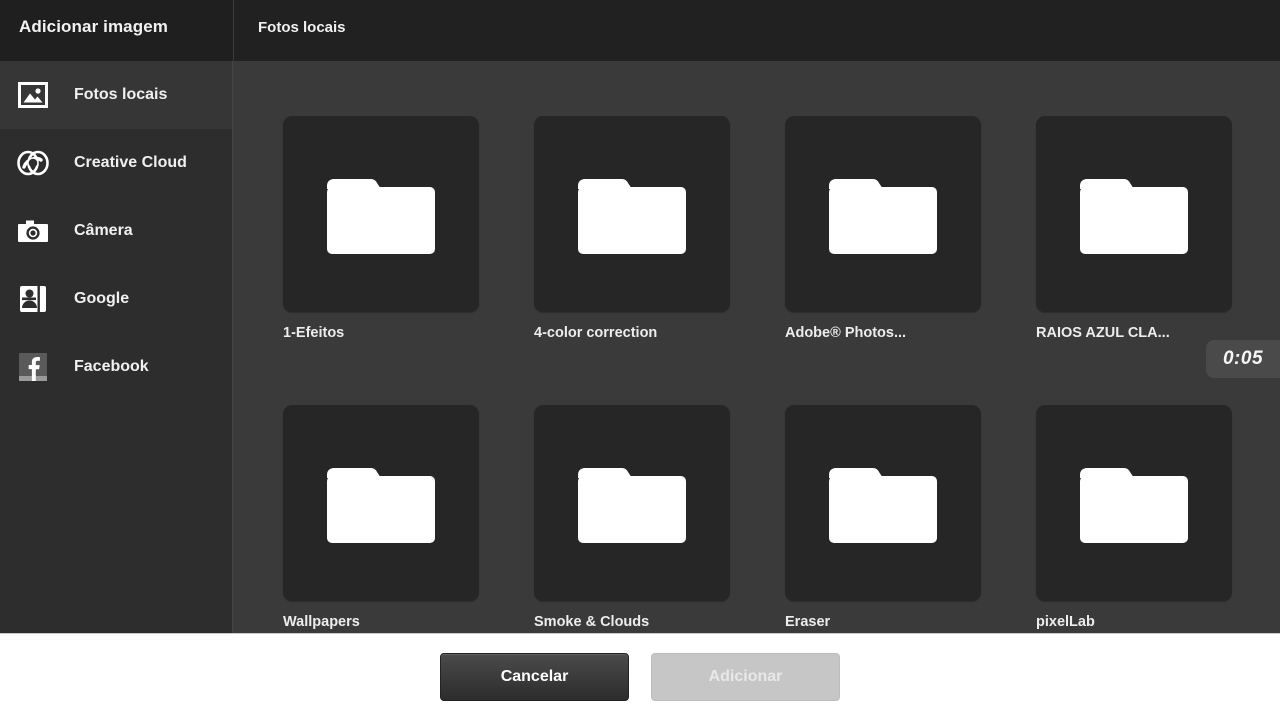 The width and height of the screenshot is (1280, 720). I want to click on sidebar-item-label: Câmera, so click(103, 230).